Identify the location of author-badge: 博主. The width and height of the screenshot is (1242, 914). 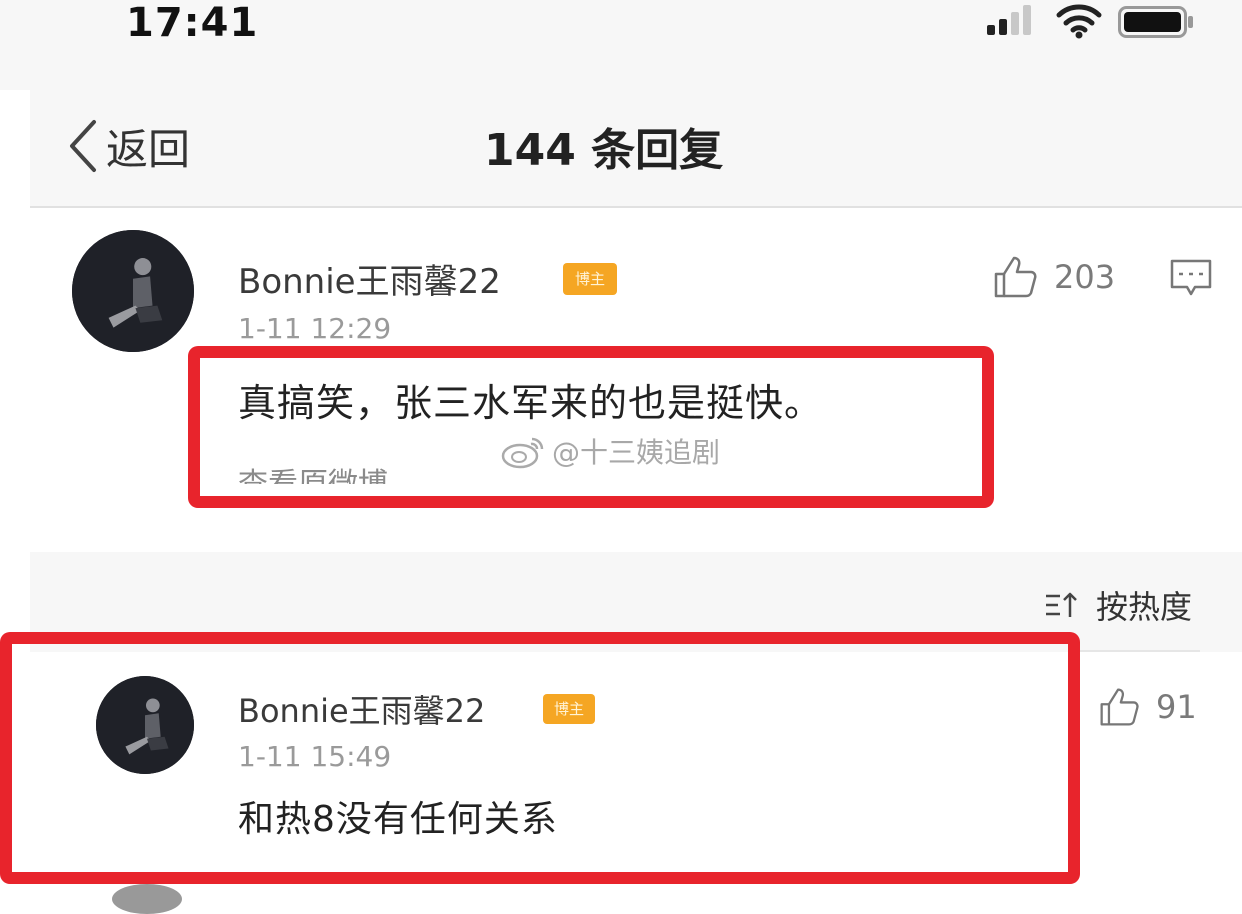
(590, 279).